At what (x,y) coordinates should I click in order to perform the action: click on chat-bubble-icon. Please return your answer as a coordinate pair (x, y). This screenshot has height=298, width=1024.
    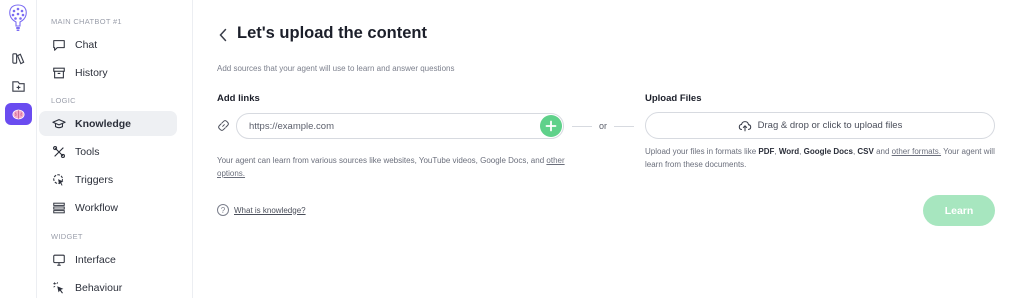
    Looking at the image, I should click on (58, 44).